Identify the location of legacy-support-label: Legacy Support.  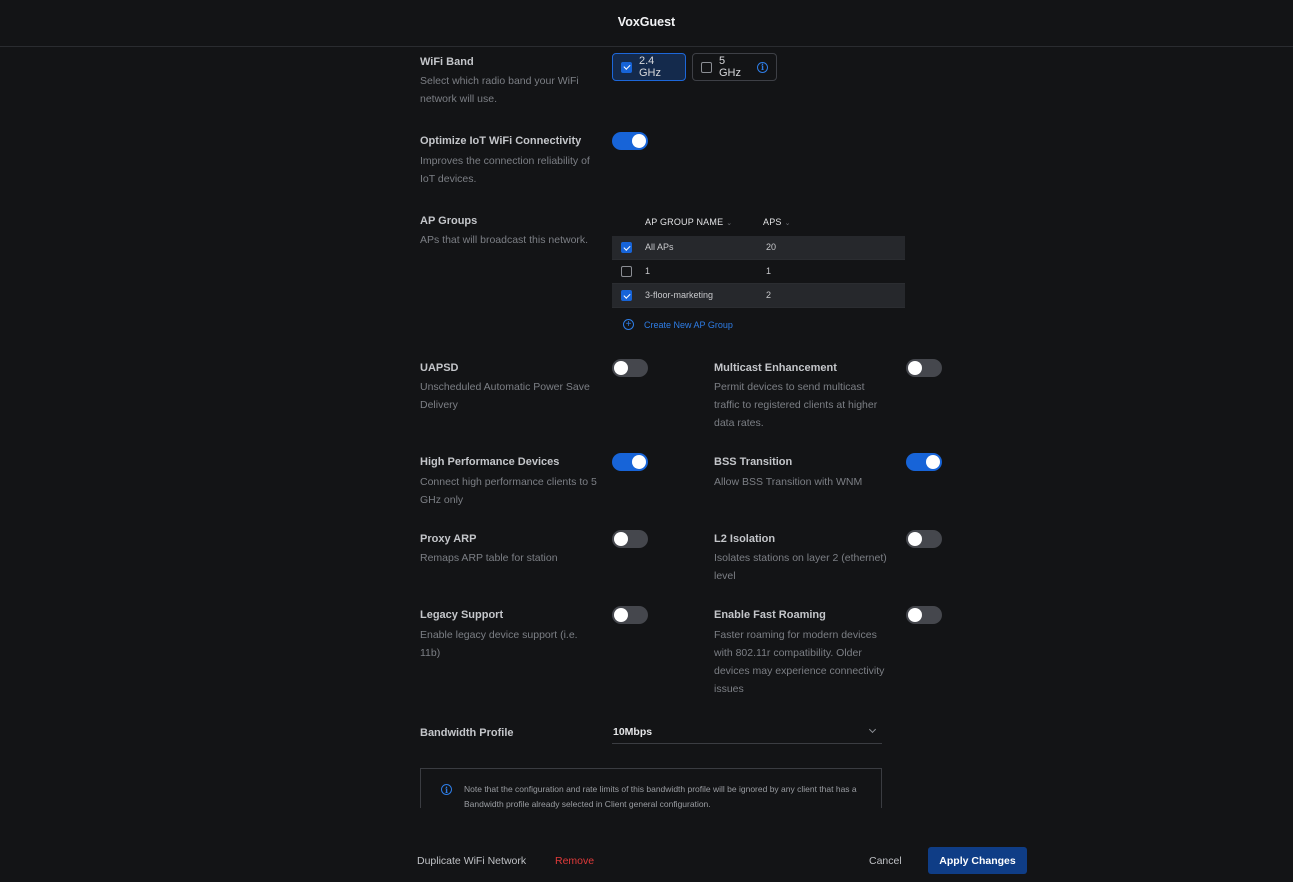
(462, 615).